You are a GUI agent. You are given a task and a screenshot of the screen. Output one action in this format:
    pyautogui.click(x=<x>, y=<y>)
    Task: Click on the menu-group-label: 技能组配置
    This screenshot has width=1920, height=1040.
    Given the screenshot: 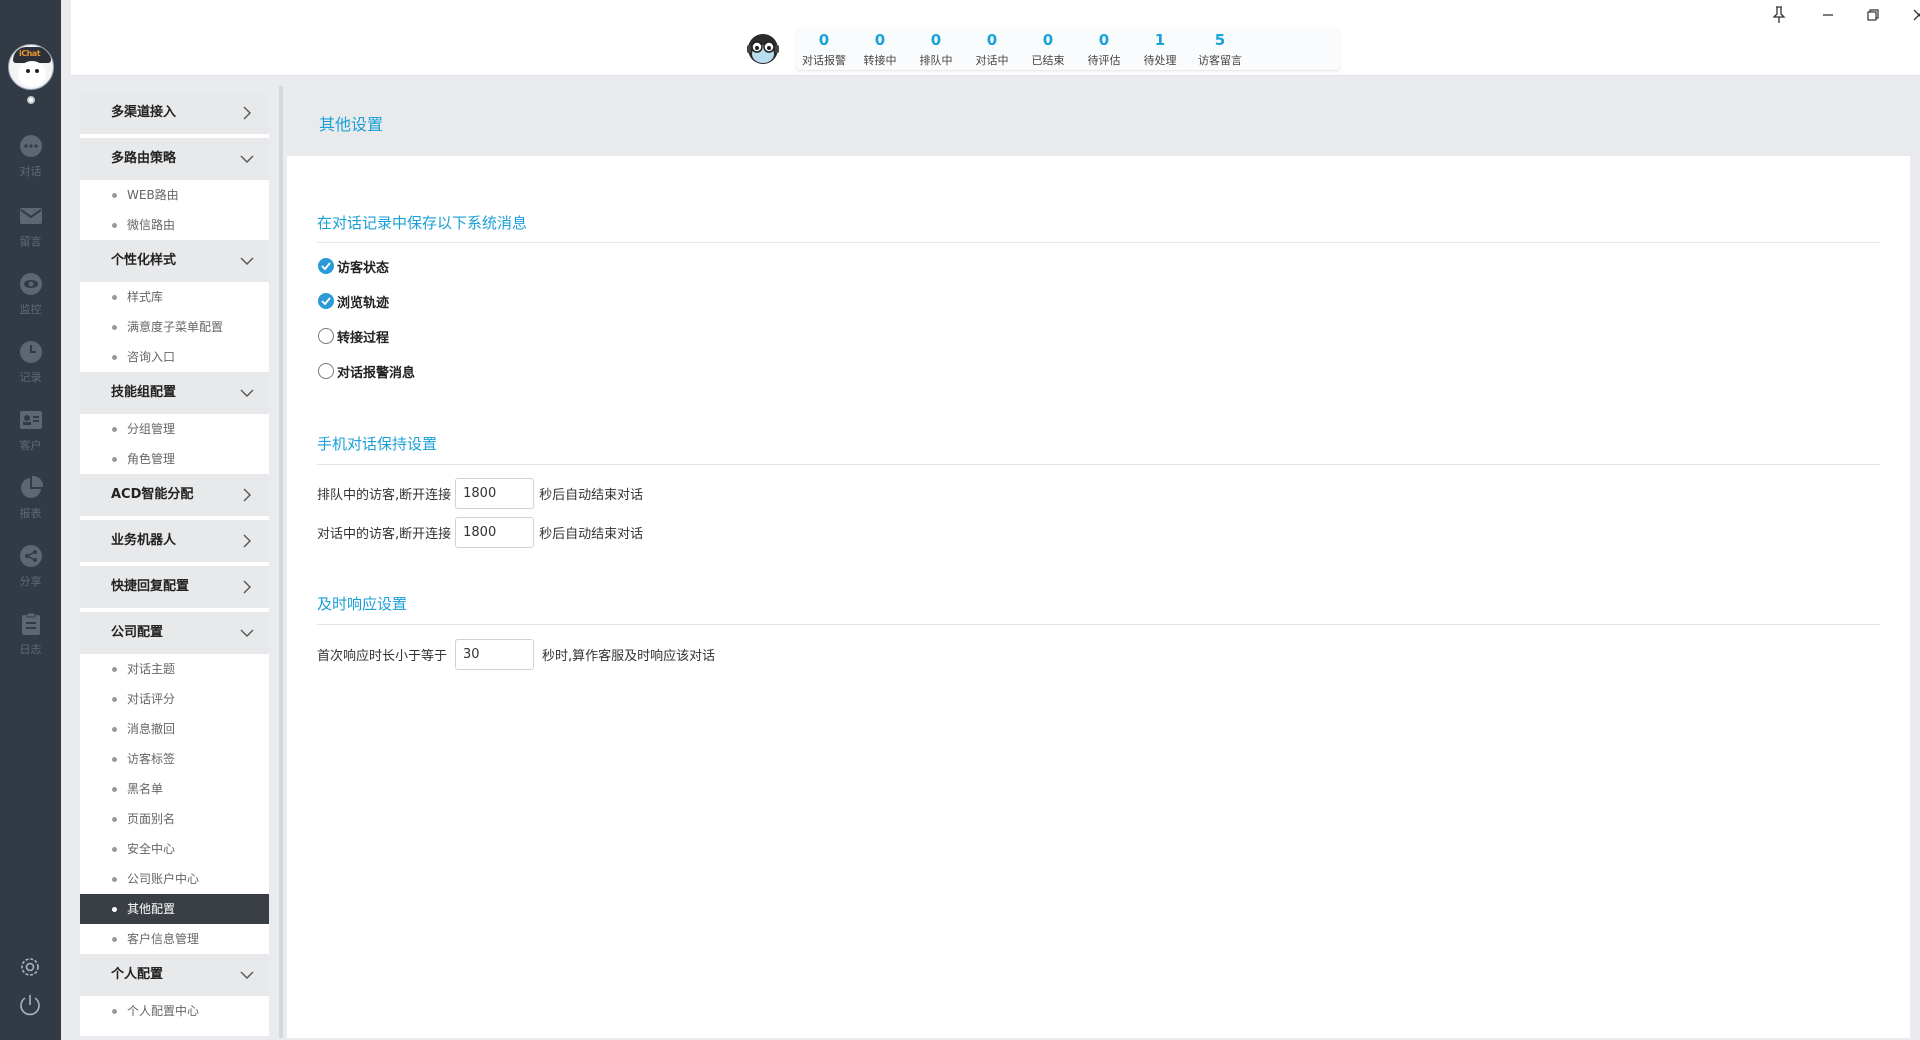 What is the action you would take?
    pyautogui.click(x=144, y=392)
    